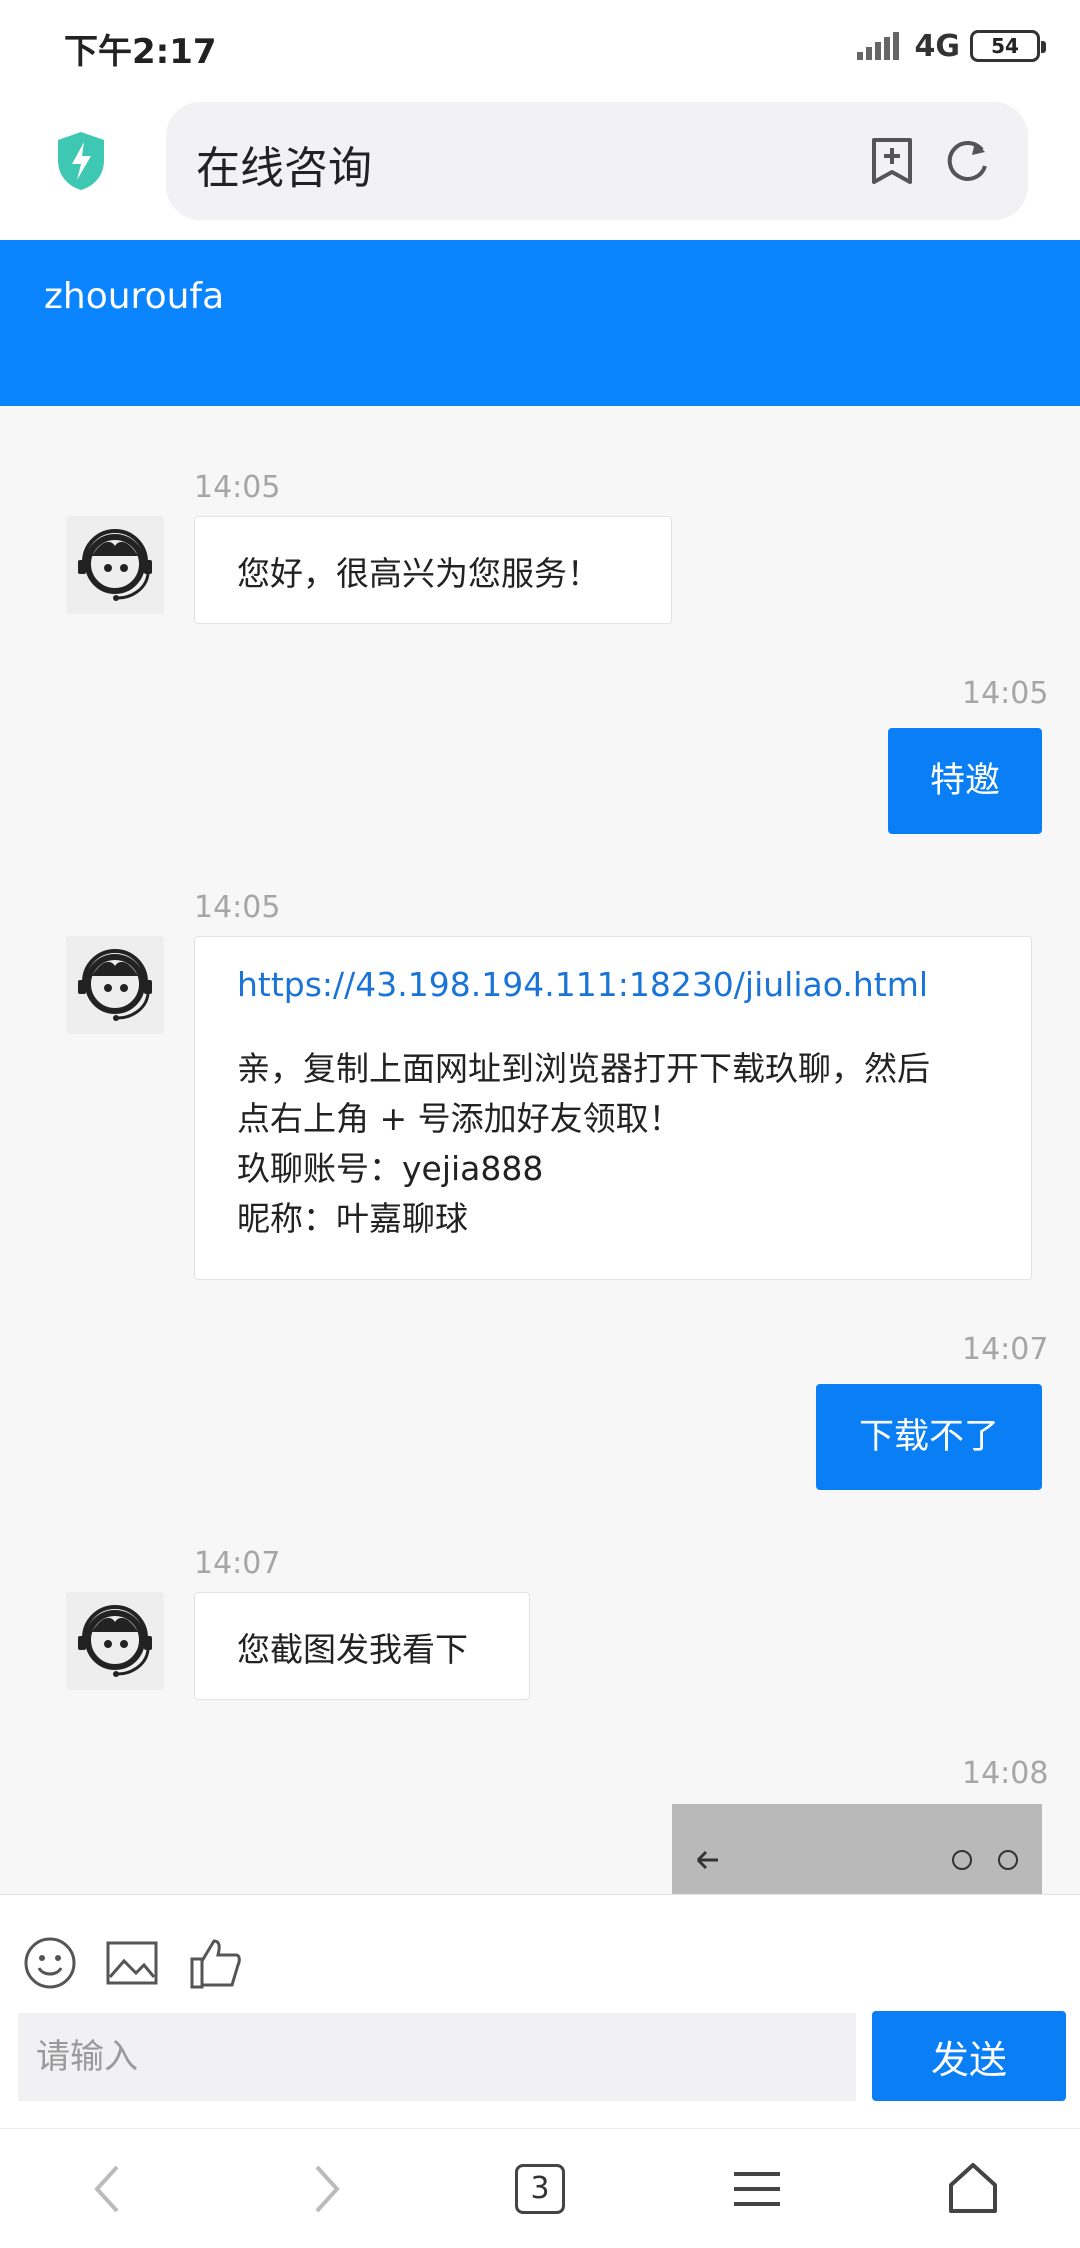  I want to click on url-field: 在线咨询, so click(597, 161).